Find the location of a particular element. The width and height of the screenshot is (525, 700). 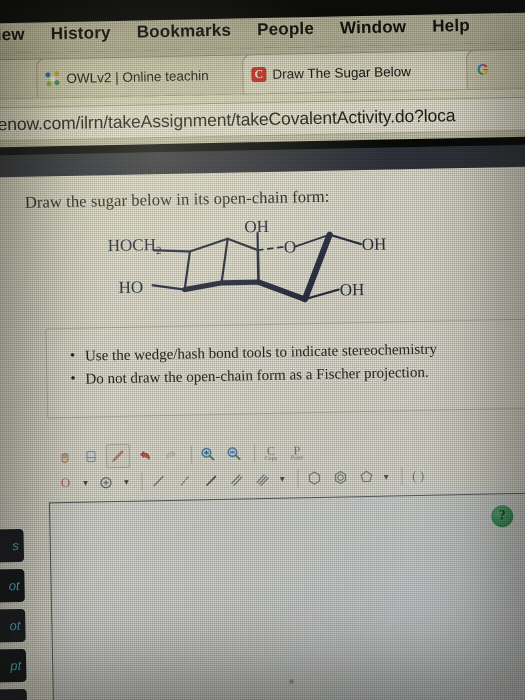

copy-tool-icon: C Copy is located at coordinates (271, 453).